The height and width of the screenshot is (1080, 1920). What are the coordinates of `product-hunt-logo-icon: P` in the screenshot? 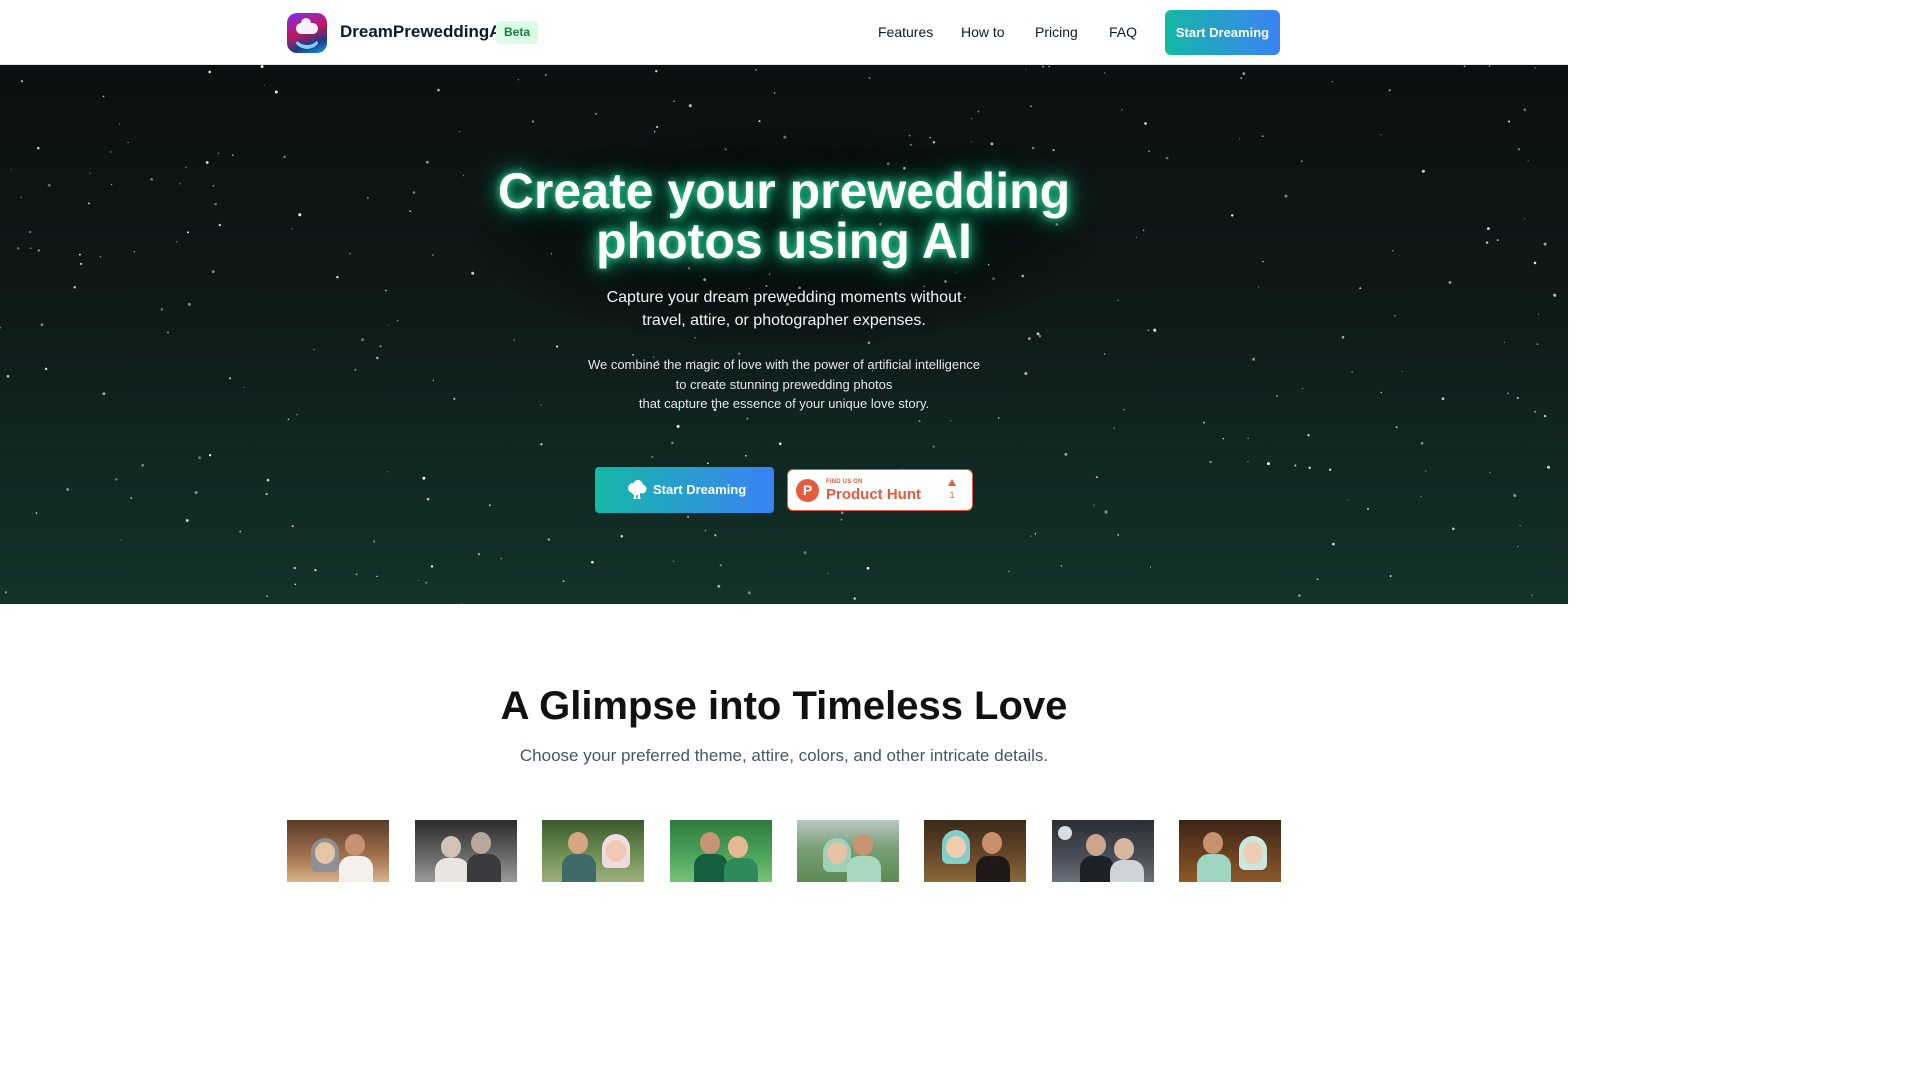 It's located at (807, 490).